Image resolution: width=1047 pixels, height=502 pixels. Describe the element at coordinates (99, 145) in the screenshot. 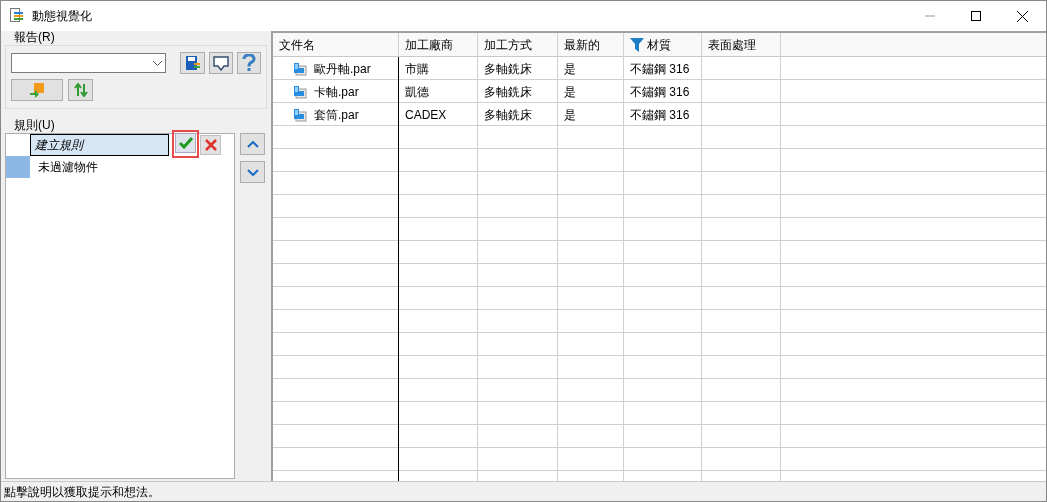

I see `rule-name-field: 建立規則` at that location.